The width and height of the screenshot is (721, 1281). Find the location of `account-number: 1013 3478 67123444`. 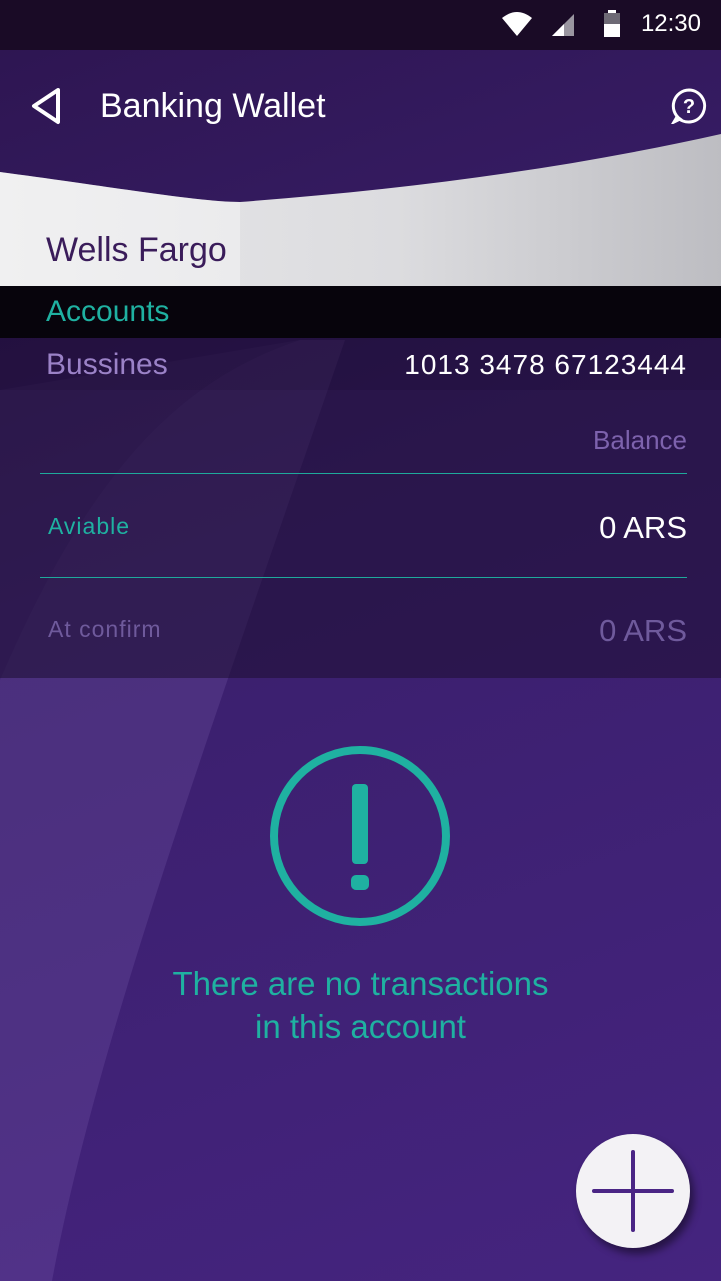

account-number: 1013 3478 67123444 is located at coordinates (545, 364).